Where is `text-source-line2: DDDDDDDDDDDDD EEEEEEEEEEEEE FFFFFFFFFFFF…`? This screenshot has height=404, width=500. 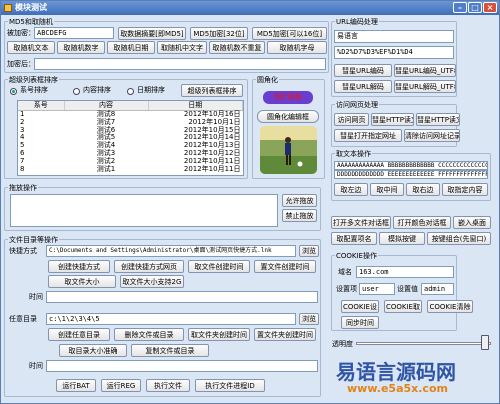
text-source-line2: DDDDDDDDDDDDD EEEEEEEEEEEEE FFFFFFFFFFFF… is located at coordinates (411, 174).